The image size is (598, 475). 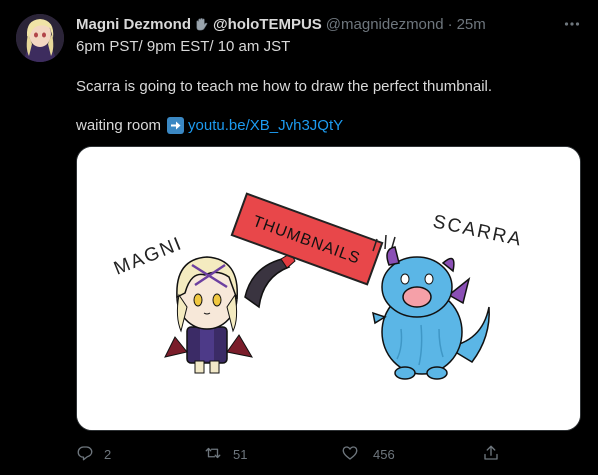 What do you see at coordinates (350, 454) in the screenshot?
I see `like-icon` at bounding box center [350, 454].